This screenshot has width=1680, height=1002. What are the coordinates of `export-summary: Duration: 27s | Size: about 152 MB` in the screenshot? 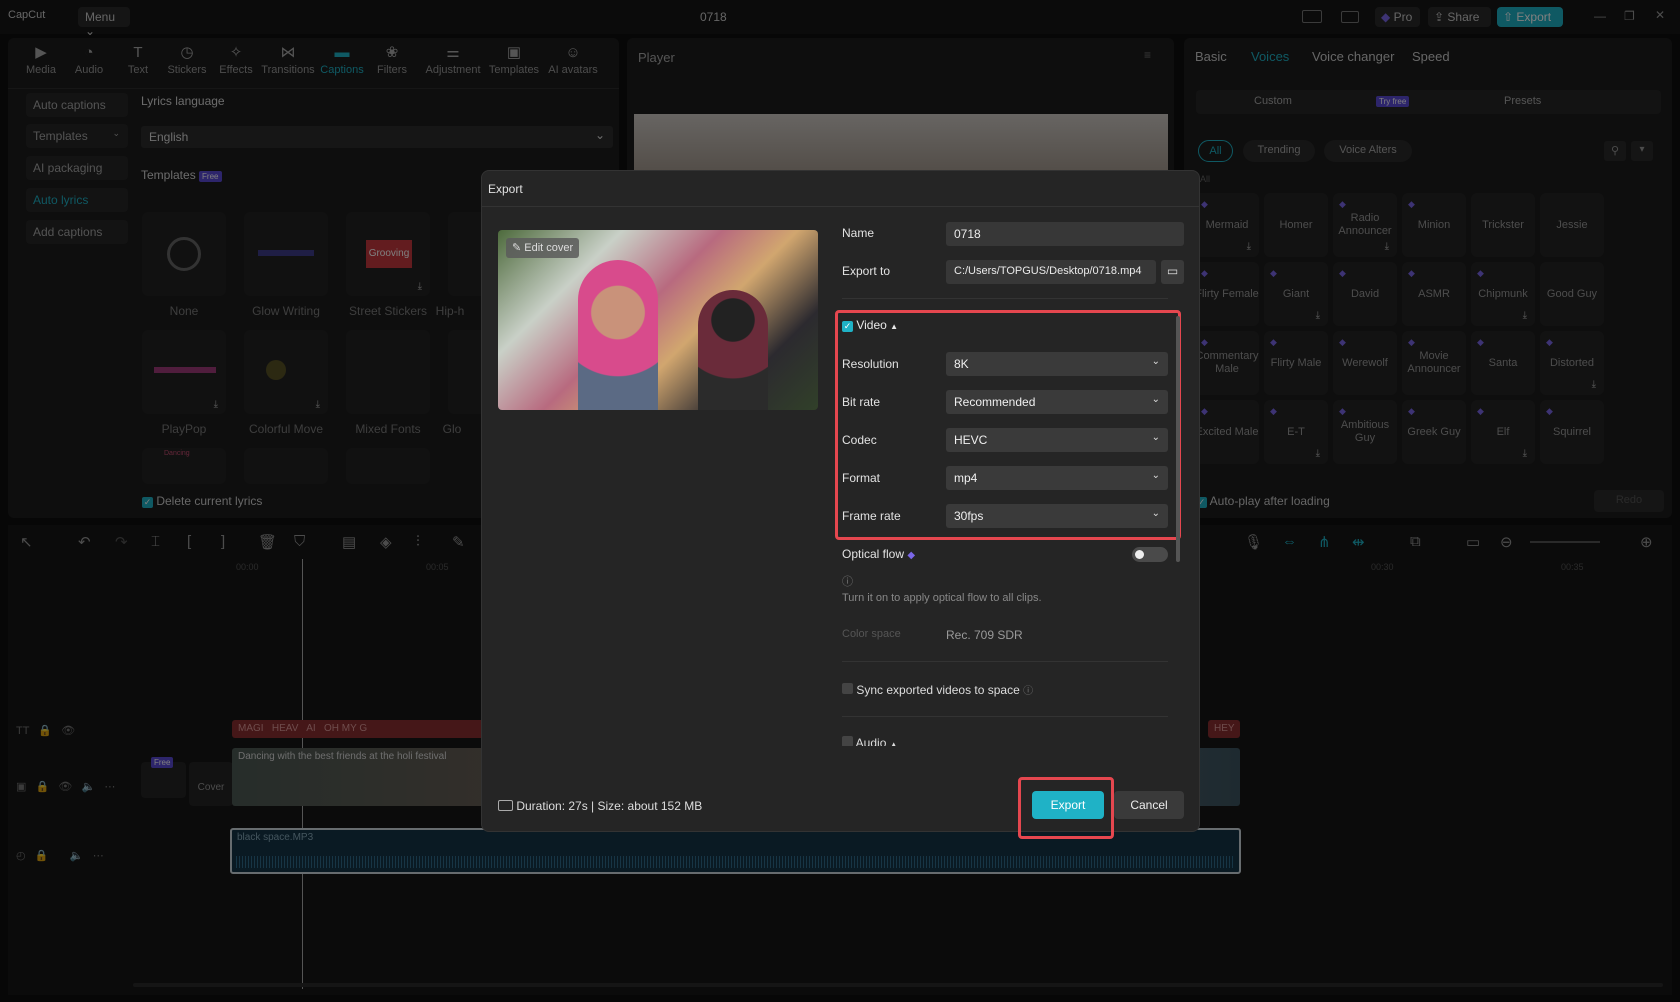 It's located at (600, 806).